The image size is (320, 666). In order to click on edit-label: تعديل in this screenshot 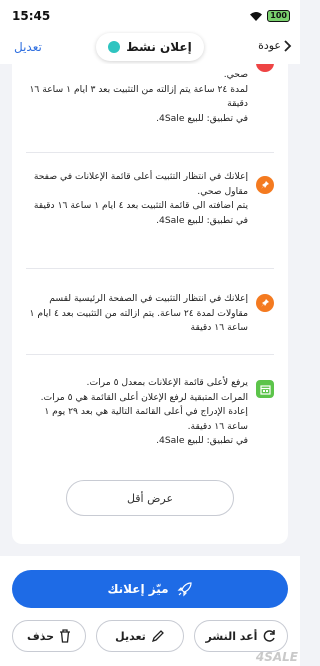, I will do `click(130, 636)`.